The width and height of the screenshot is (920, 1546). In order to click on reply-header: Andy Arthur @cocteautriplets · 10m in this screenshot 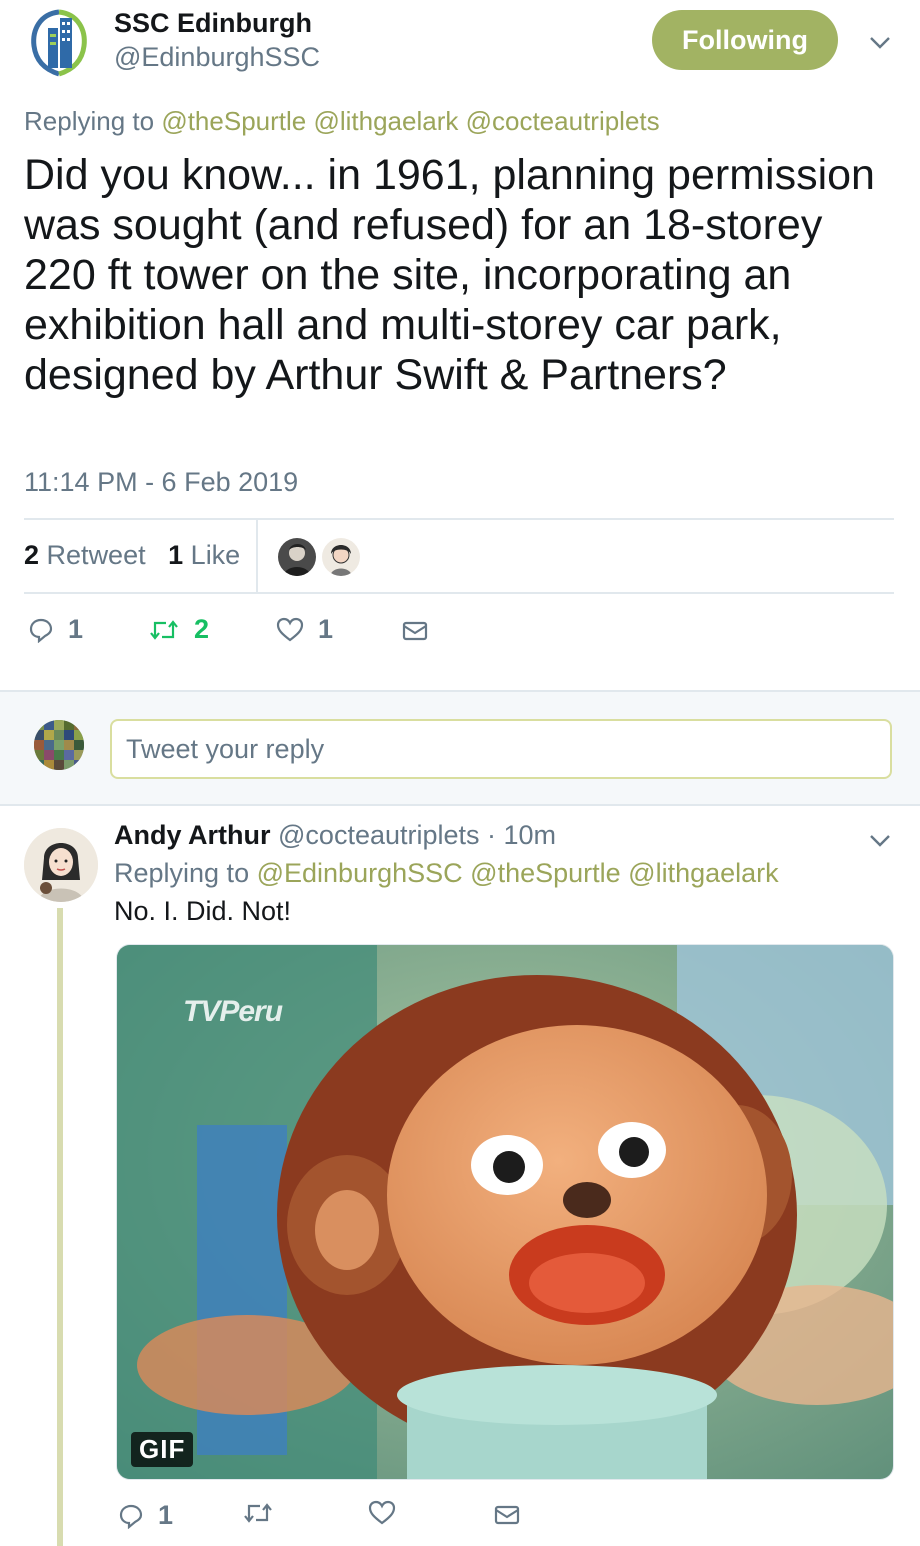, I will do `click(335, 835)`.